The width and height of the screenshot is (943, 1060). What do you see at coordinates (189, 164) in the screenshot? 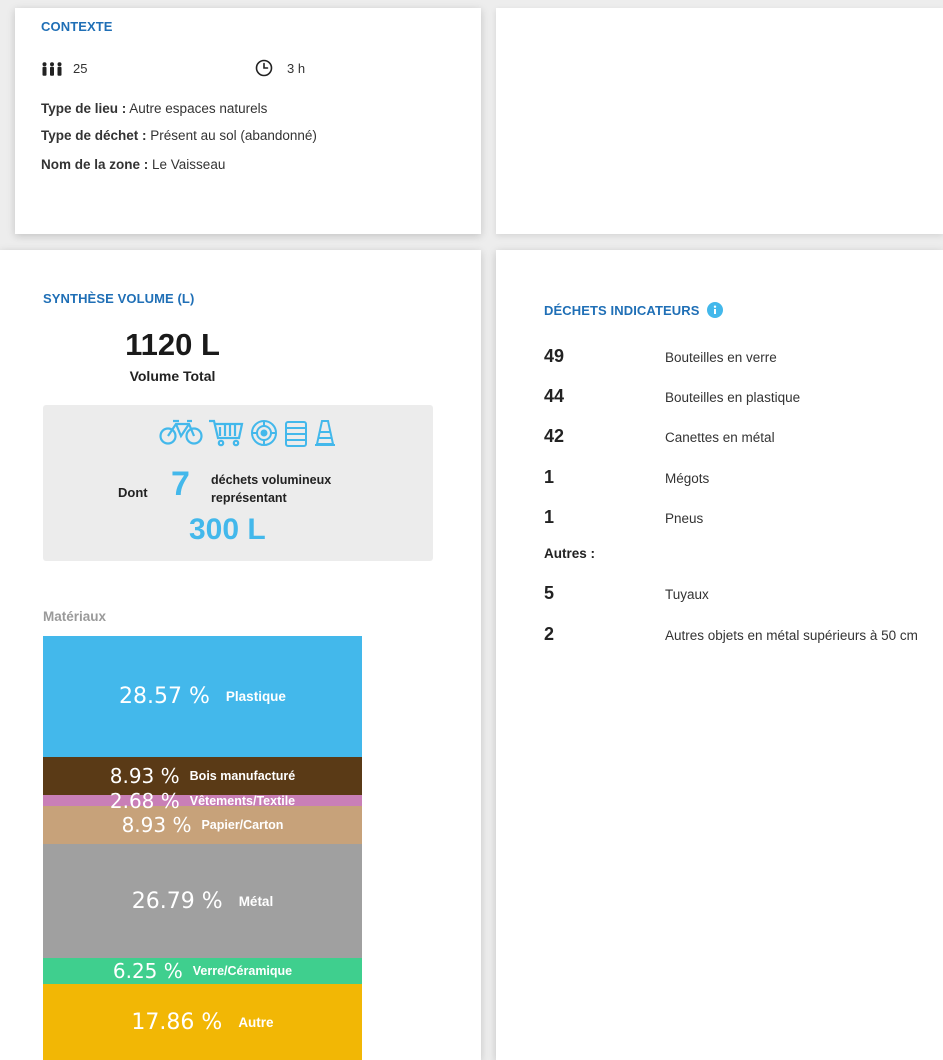
I see `zone-name-value: Le Vaisseau` at bounding box center [189, 164].